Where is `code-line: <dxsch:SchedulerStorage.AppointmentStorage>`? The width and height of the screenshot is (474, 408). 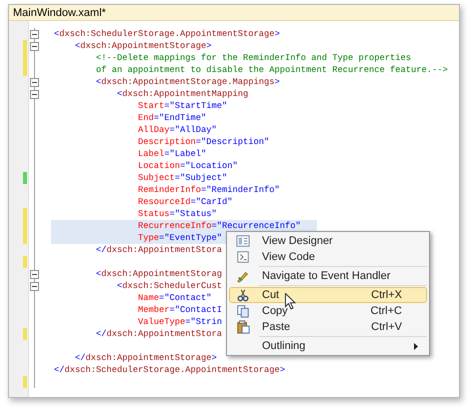
code-line: <dxsch:SchedulerStorage.AppointmentStorage> is located at coordinates (167, 34).